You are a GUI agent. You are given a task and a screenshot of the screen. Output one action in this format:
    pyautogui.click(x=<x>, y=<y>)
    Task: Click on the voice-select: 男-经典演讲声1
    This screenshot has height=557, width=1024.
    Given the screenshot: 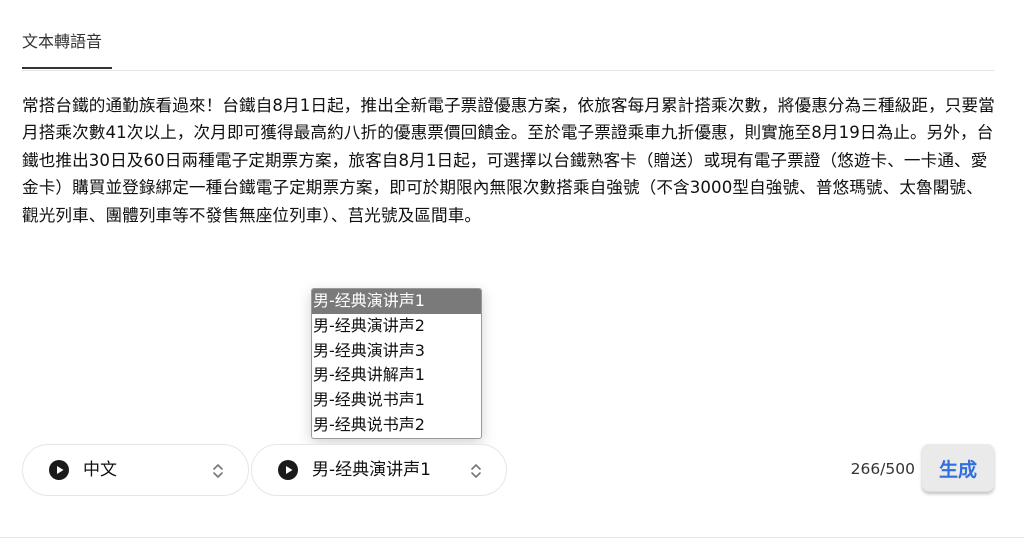 What is the action you would take?
    pyautogui.click(x=379, y=470)
    